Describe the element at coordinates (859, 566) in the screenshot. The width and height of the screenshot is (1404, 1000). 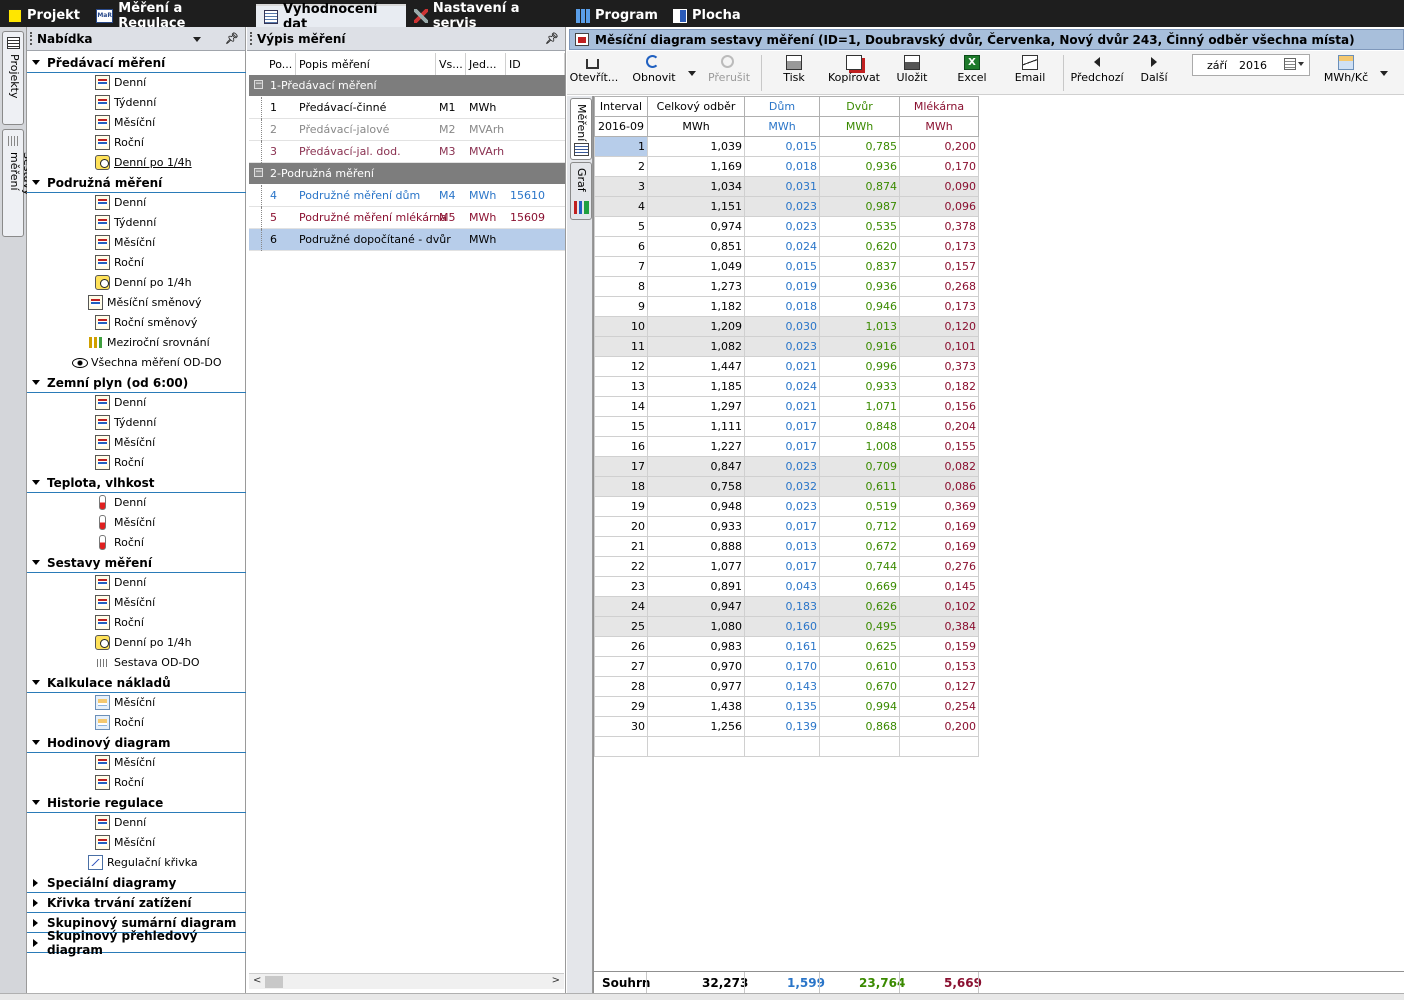
I see `dvur-cell: 0,744` at that location.